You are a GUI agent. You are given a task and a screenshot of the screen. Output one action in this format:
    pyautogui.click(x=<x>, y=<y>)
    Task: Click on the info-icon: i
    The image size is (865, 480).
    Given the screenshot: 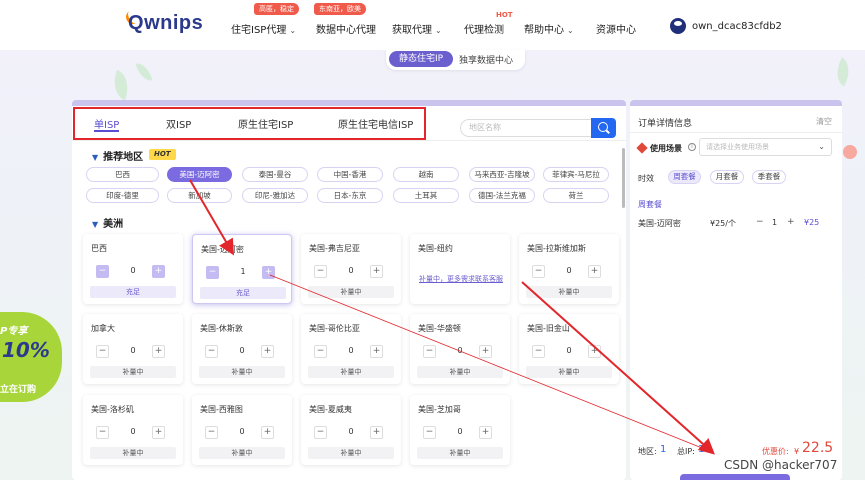 What is the action you would take?
    pyautogui.click(x=692, y=147)
    